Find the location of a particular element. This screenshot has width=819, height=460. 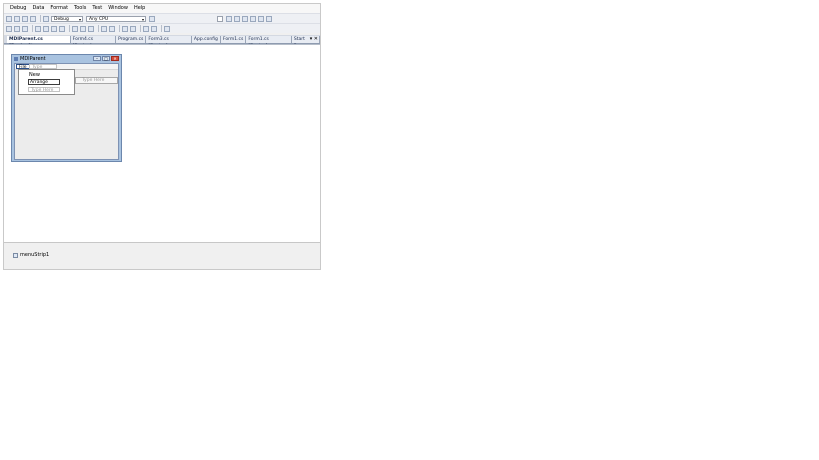

component-tray: menuStrip1 is located at coordinates (162, 255).